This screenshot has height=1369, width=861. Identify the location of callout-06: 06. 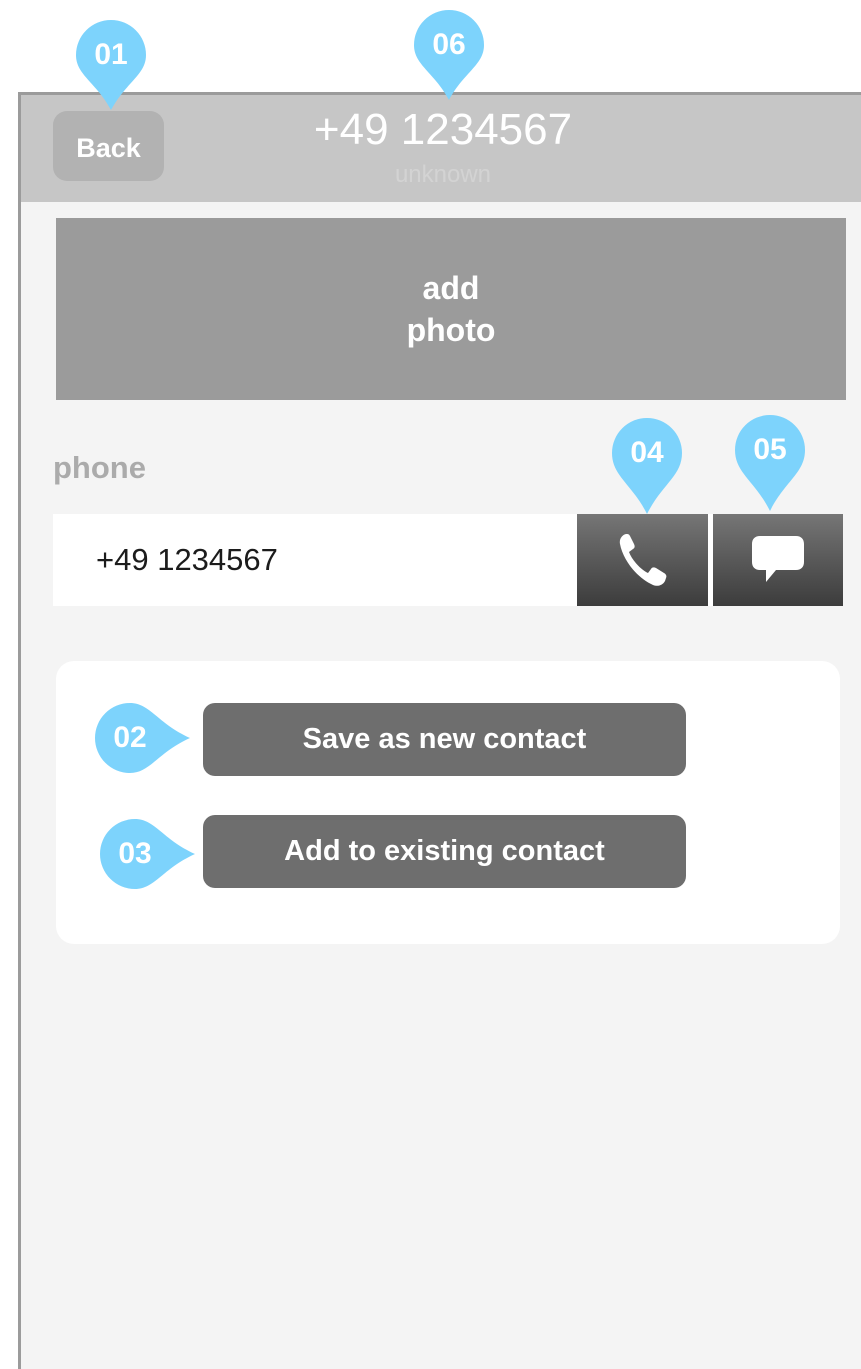
(449, 55).